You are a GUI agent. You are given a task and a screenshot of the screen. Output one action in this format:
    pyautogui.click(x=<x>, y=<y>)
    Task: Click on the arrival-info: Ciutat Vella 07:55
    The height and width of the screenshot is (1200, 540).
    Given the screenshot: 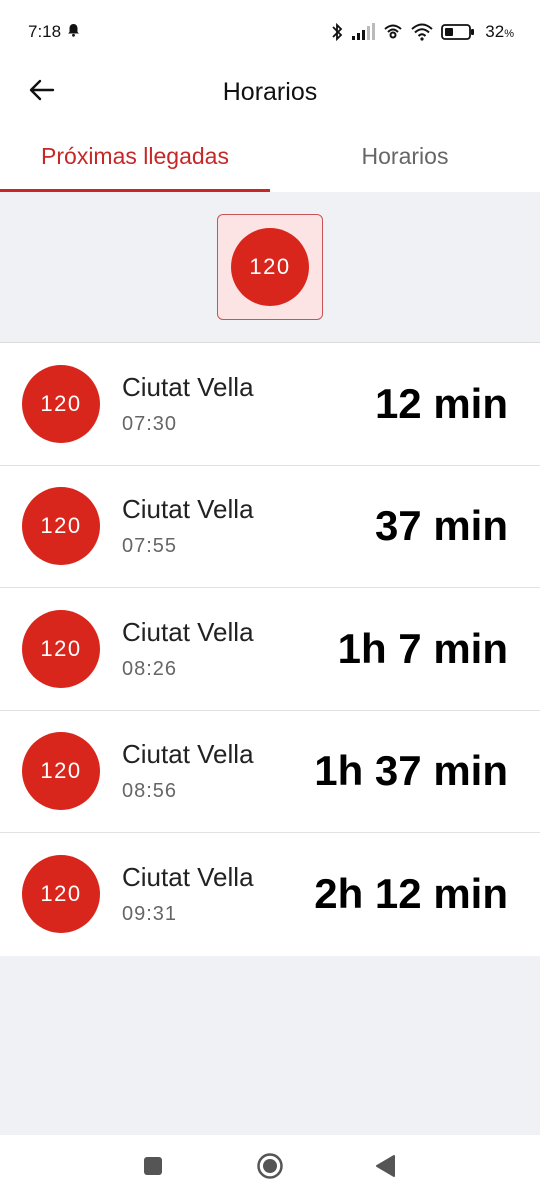 What is the action you would take?
    pyautogui.click(x=188, y=526)
    